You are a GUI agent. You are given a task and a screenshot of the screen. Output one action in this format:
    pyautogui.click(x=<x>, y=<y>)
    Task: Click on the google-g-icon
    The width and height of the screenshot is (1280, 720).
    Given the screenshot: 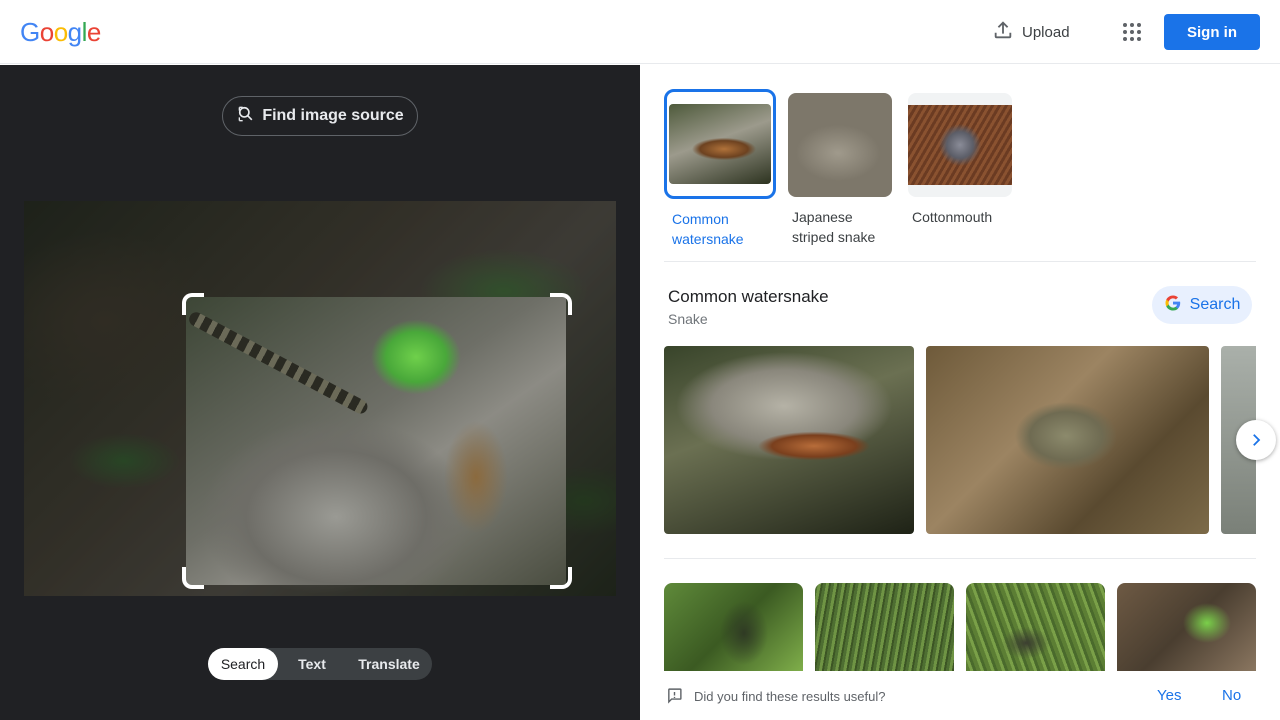 What is the action you would take?
    pyautogui.click(x=1173, y=305)
    